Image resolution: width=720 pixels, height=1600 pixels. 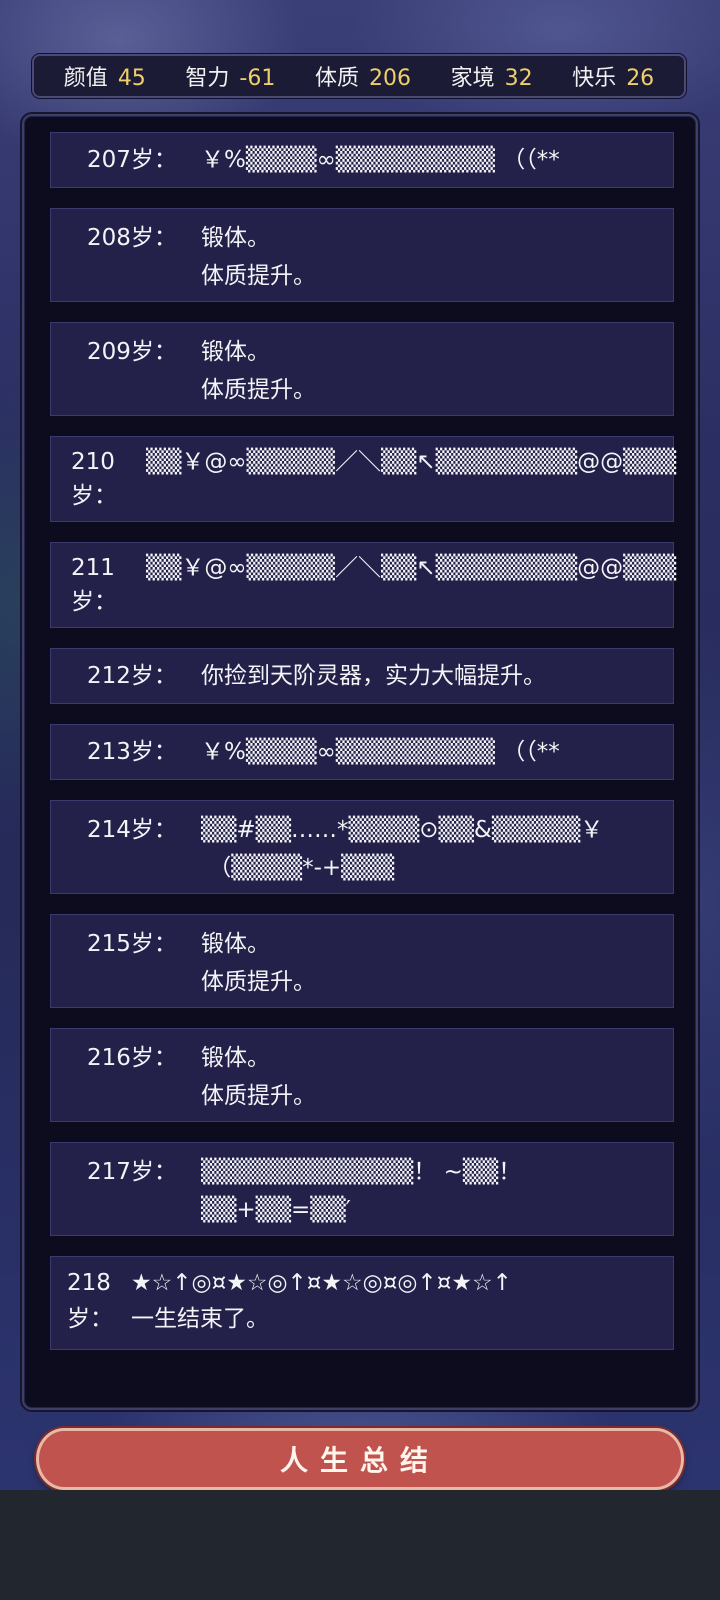 What do you see at coordinates (90, 1301) in the screenshot?
I see `log-age: 218岁：` at bounding box center [90, 1301].